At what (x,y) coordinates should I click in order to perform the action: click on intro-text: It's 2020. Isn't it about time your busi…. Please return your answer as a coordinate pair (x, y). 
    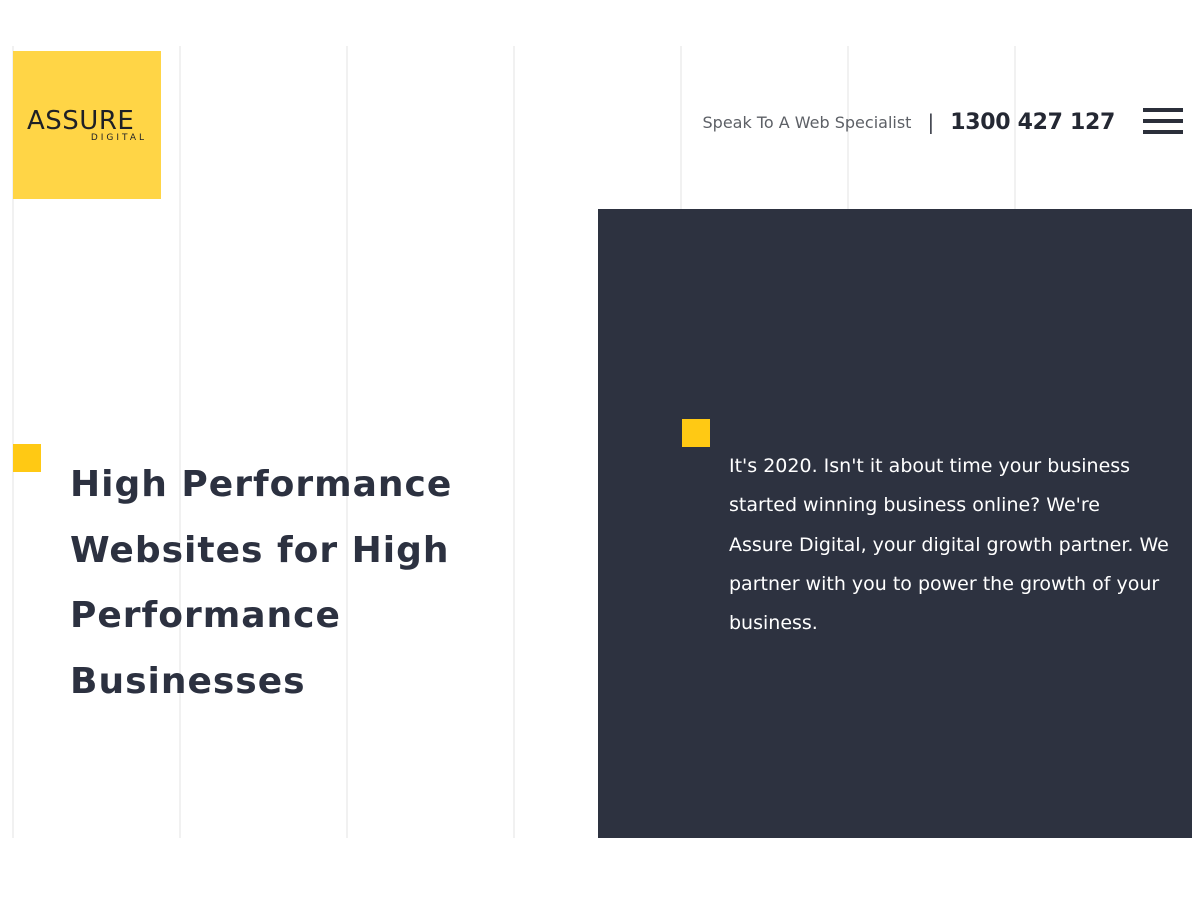
    Looking at the image, I should click on (949, 545).